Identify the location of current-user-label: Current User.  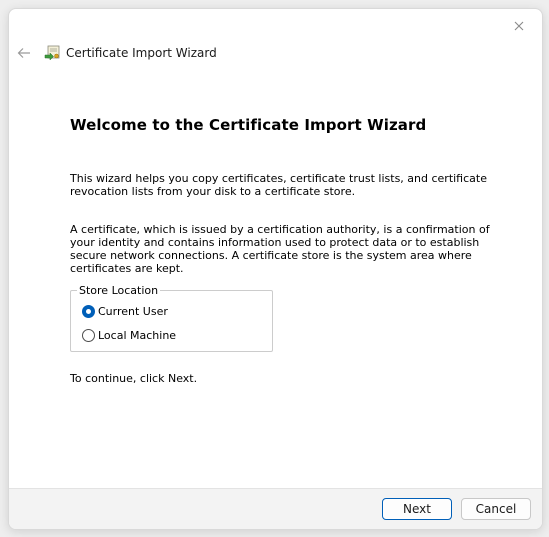
(133, 311).